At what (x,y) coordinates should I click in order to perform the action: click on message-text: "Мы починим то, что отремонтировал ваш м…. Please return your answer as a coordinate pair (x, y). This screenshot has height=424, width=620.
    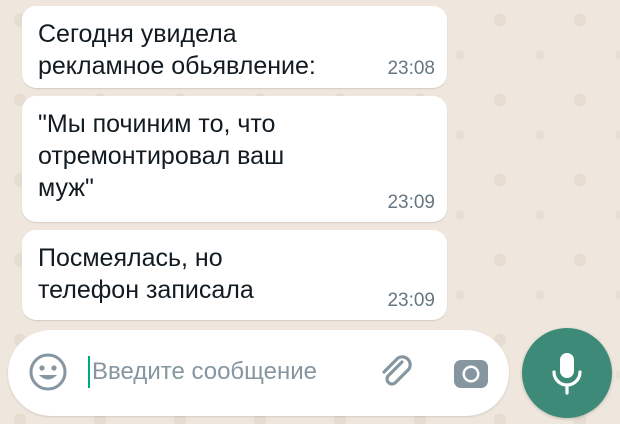
    Looking at the image, I should click on (161, 156).